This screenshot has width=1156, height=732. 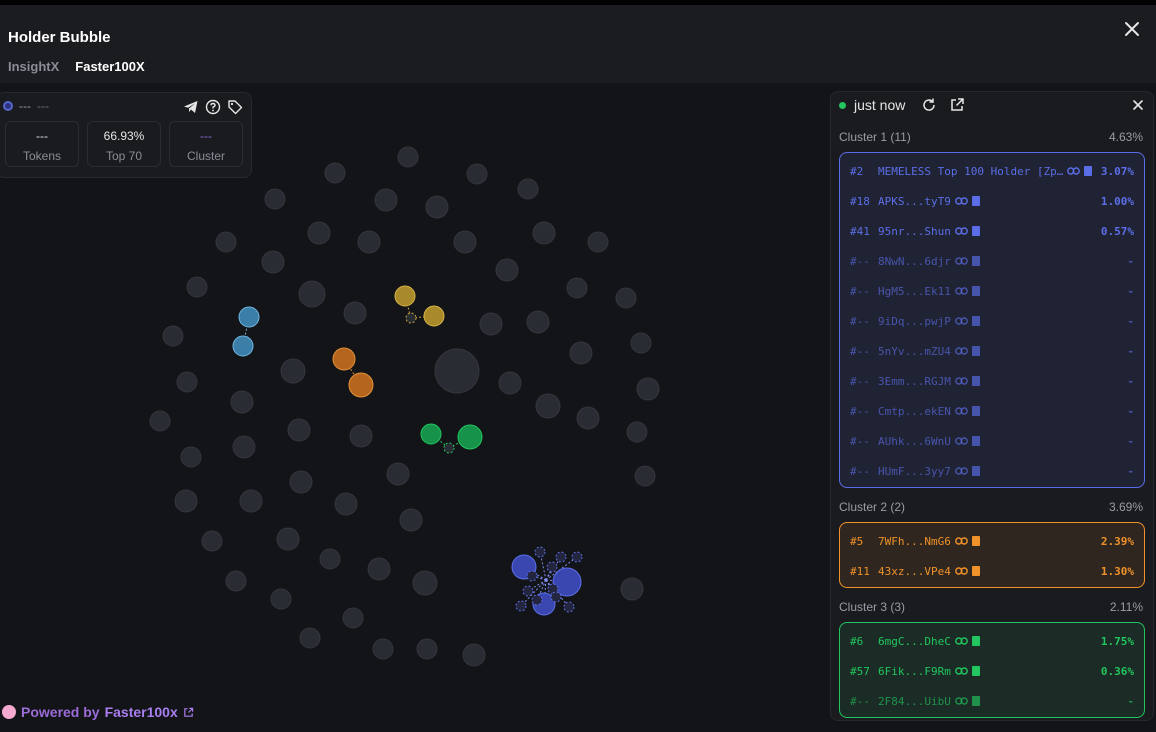 I want to click on tab-faster100x: Faster100X, so click(x=109, y=66).